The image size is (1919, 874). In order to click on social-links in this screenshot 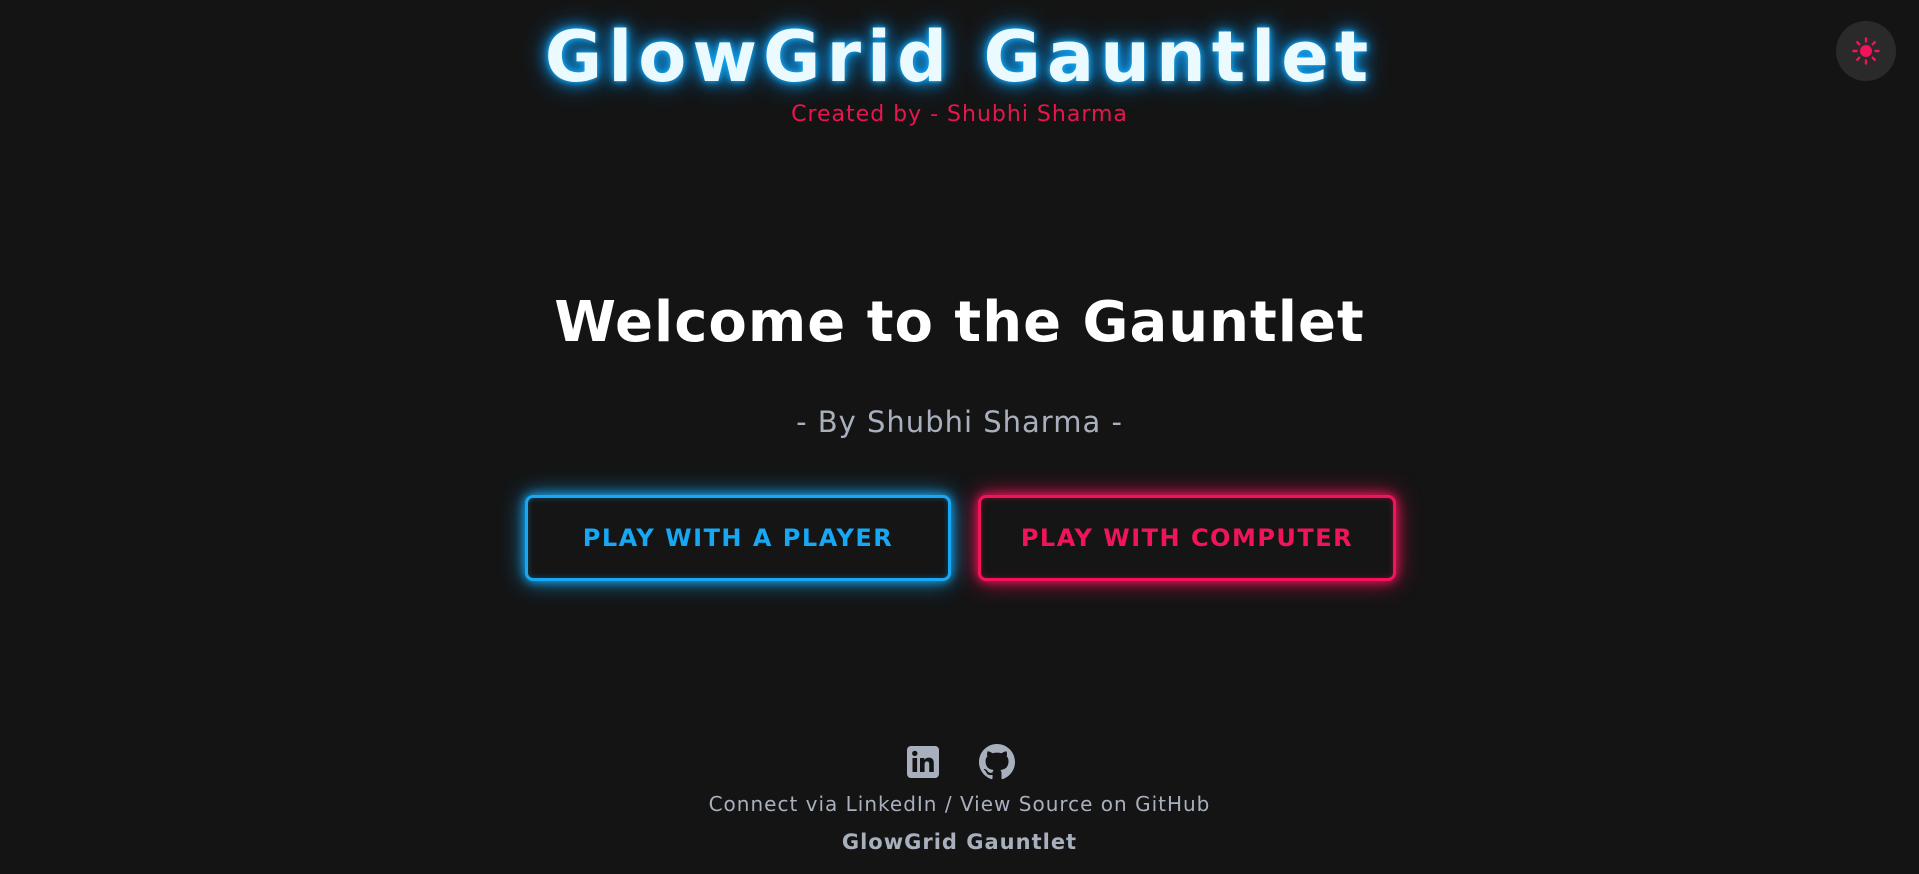, I will do `click(959, 762)`.